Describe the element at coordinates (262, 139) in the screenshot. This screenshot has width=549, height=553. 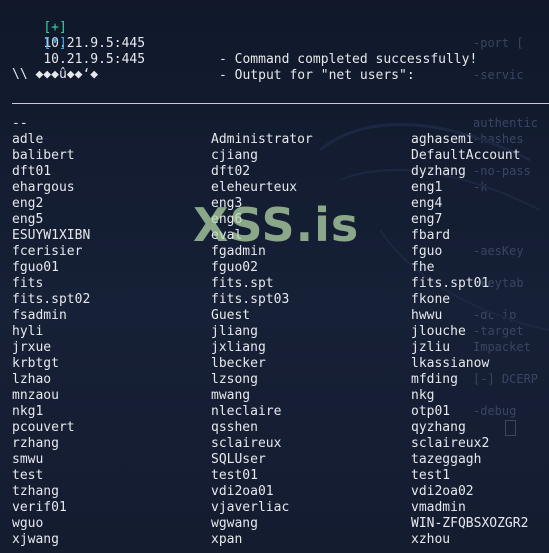
I see `user-account-name: Administrator` at that location.